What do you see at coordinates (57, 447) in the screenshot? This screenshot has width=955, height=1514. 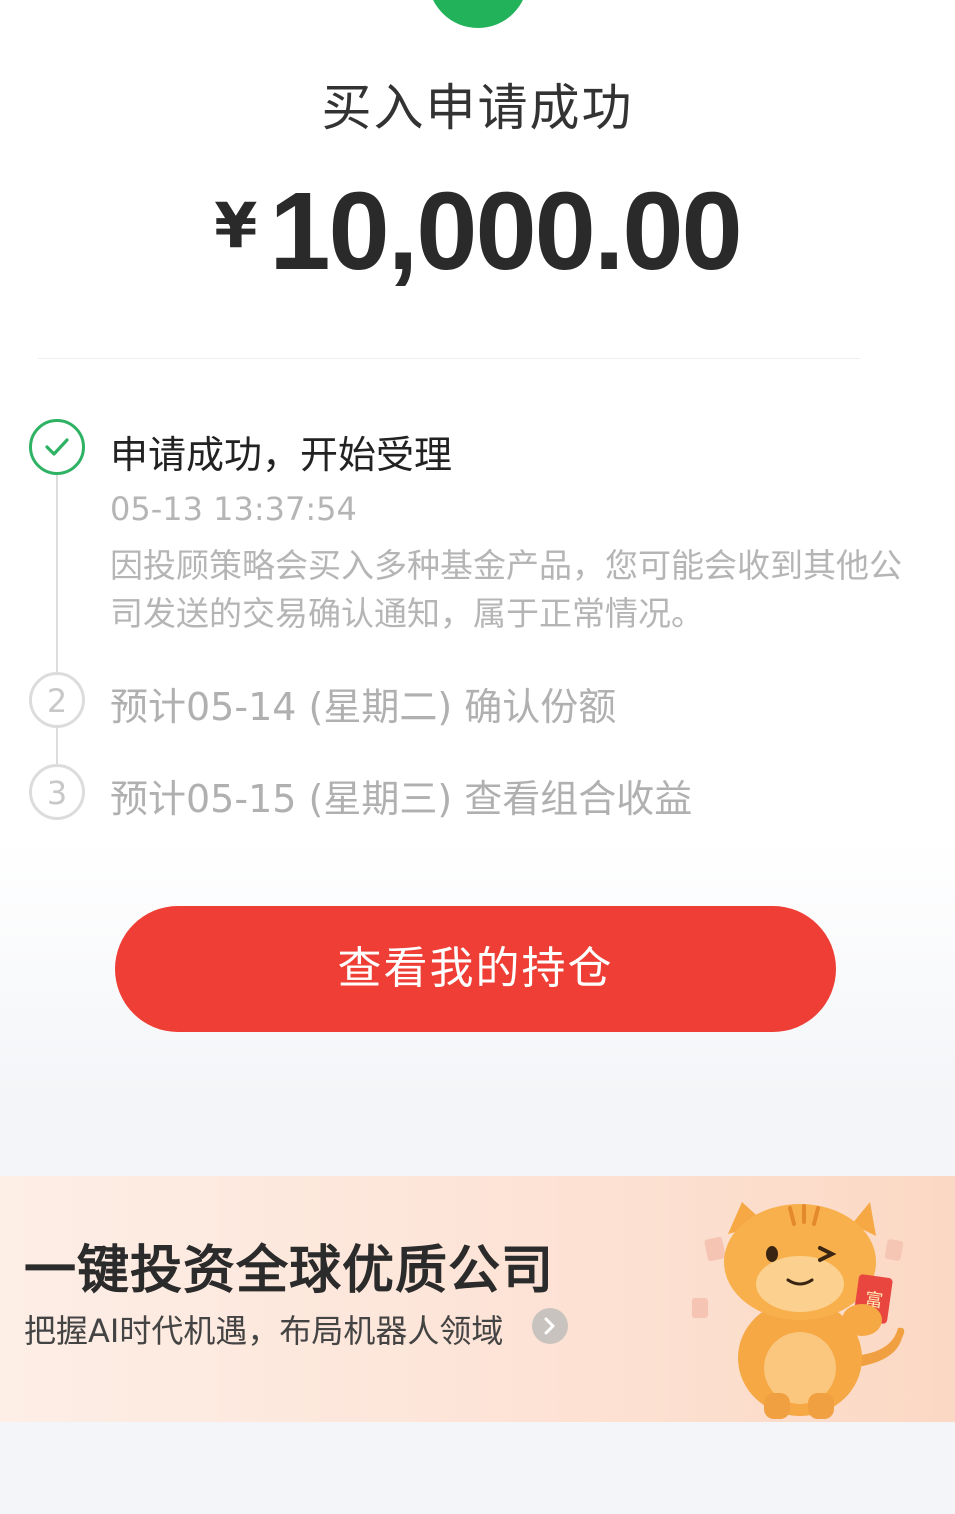 I see `check-icon` at bounding box center [57, 447].